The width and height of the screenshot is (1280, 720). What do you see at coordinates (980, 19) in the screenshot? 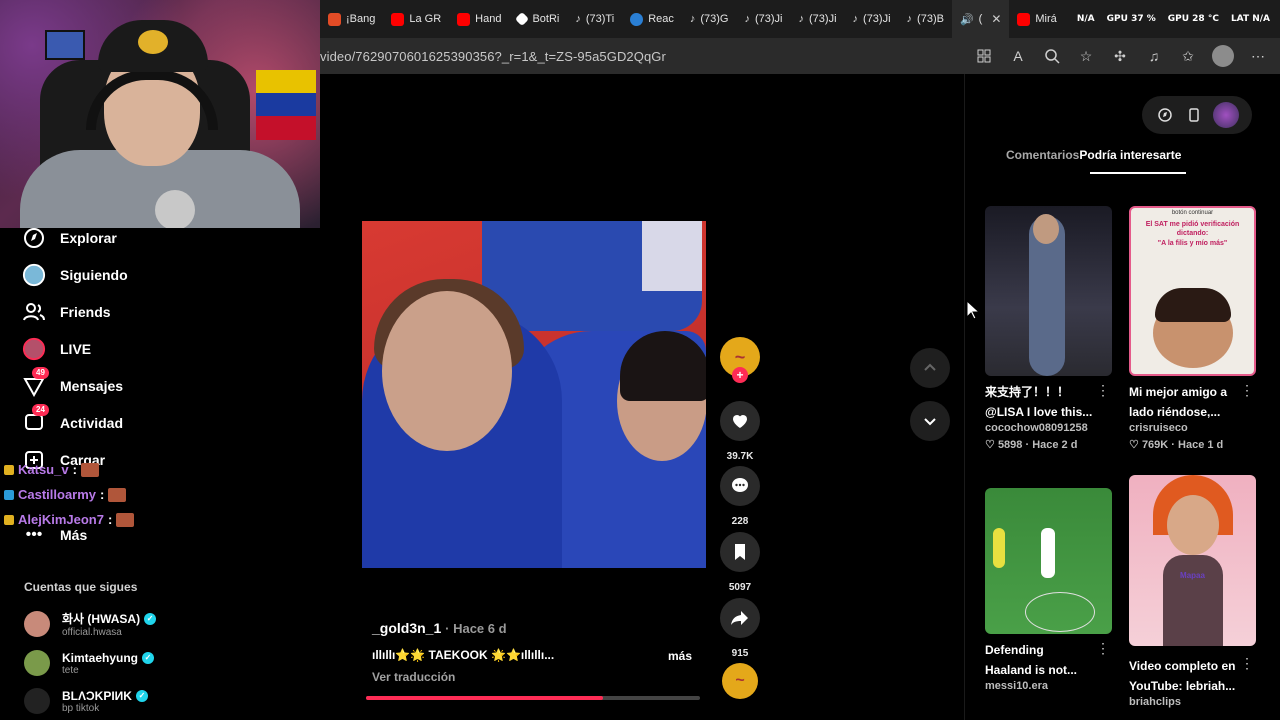
I see `browser-tab-active: 🔊 (✕` at bounding box center [980, 19].